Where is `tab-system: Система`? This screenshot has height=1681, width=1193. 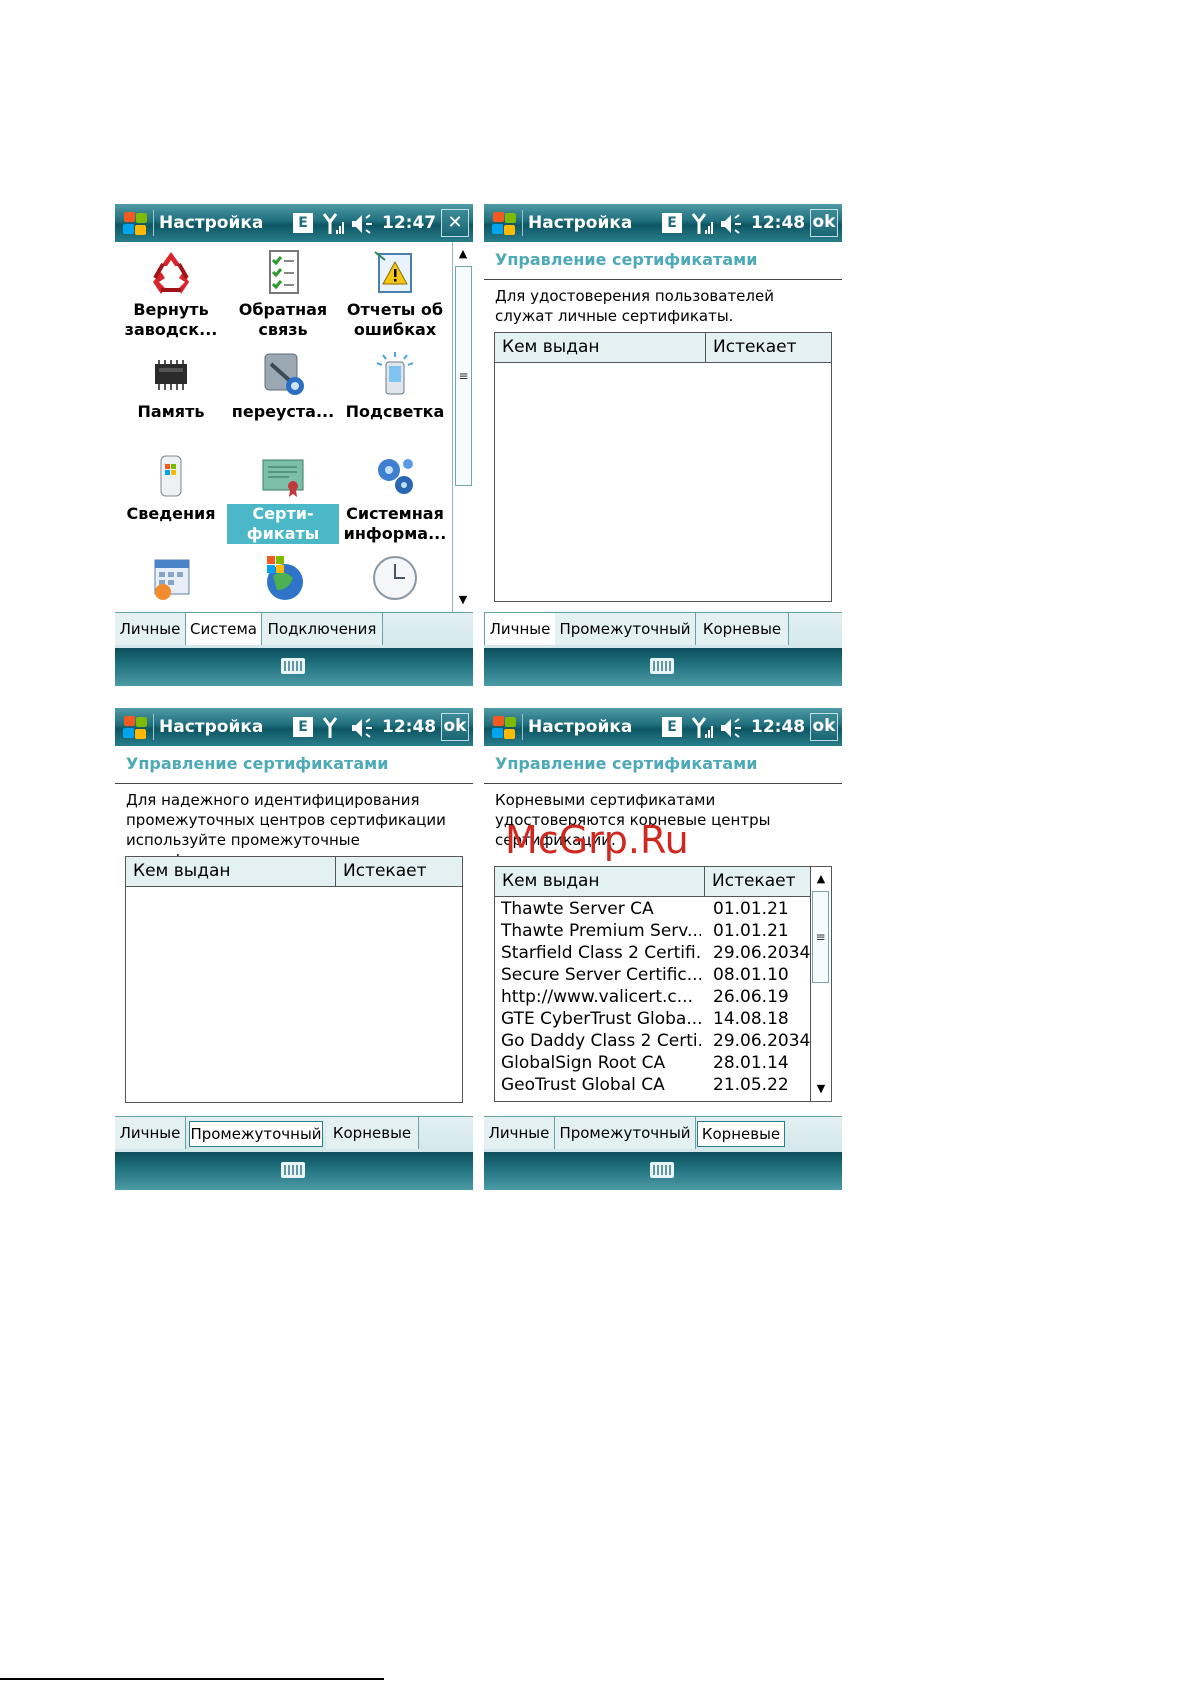
tab-system: Система is located at coordinates (223, 629).